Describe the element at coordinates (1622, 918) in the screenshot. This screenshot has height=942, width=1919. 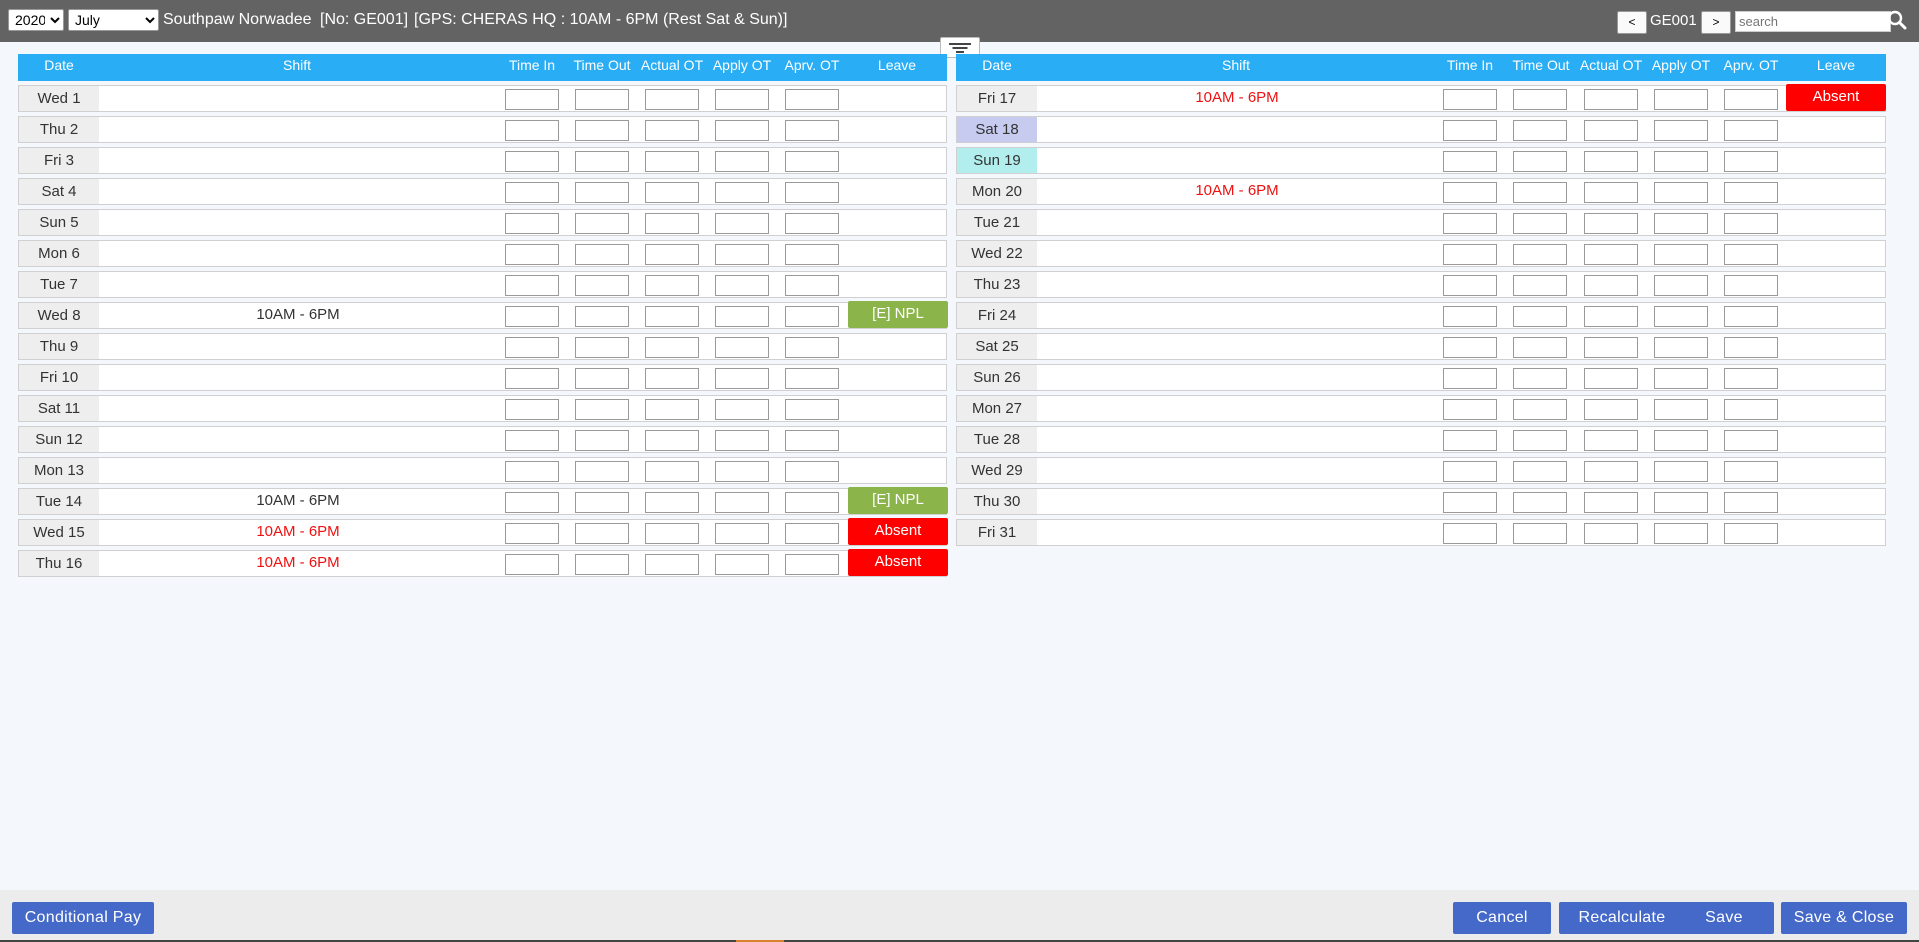
I see `recalculate-button: Recalculate` at that location.